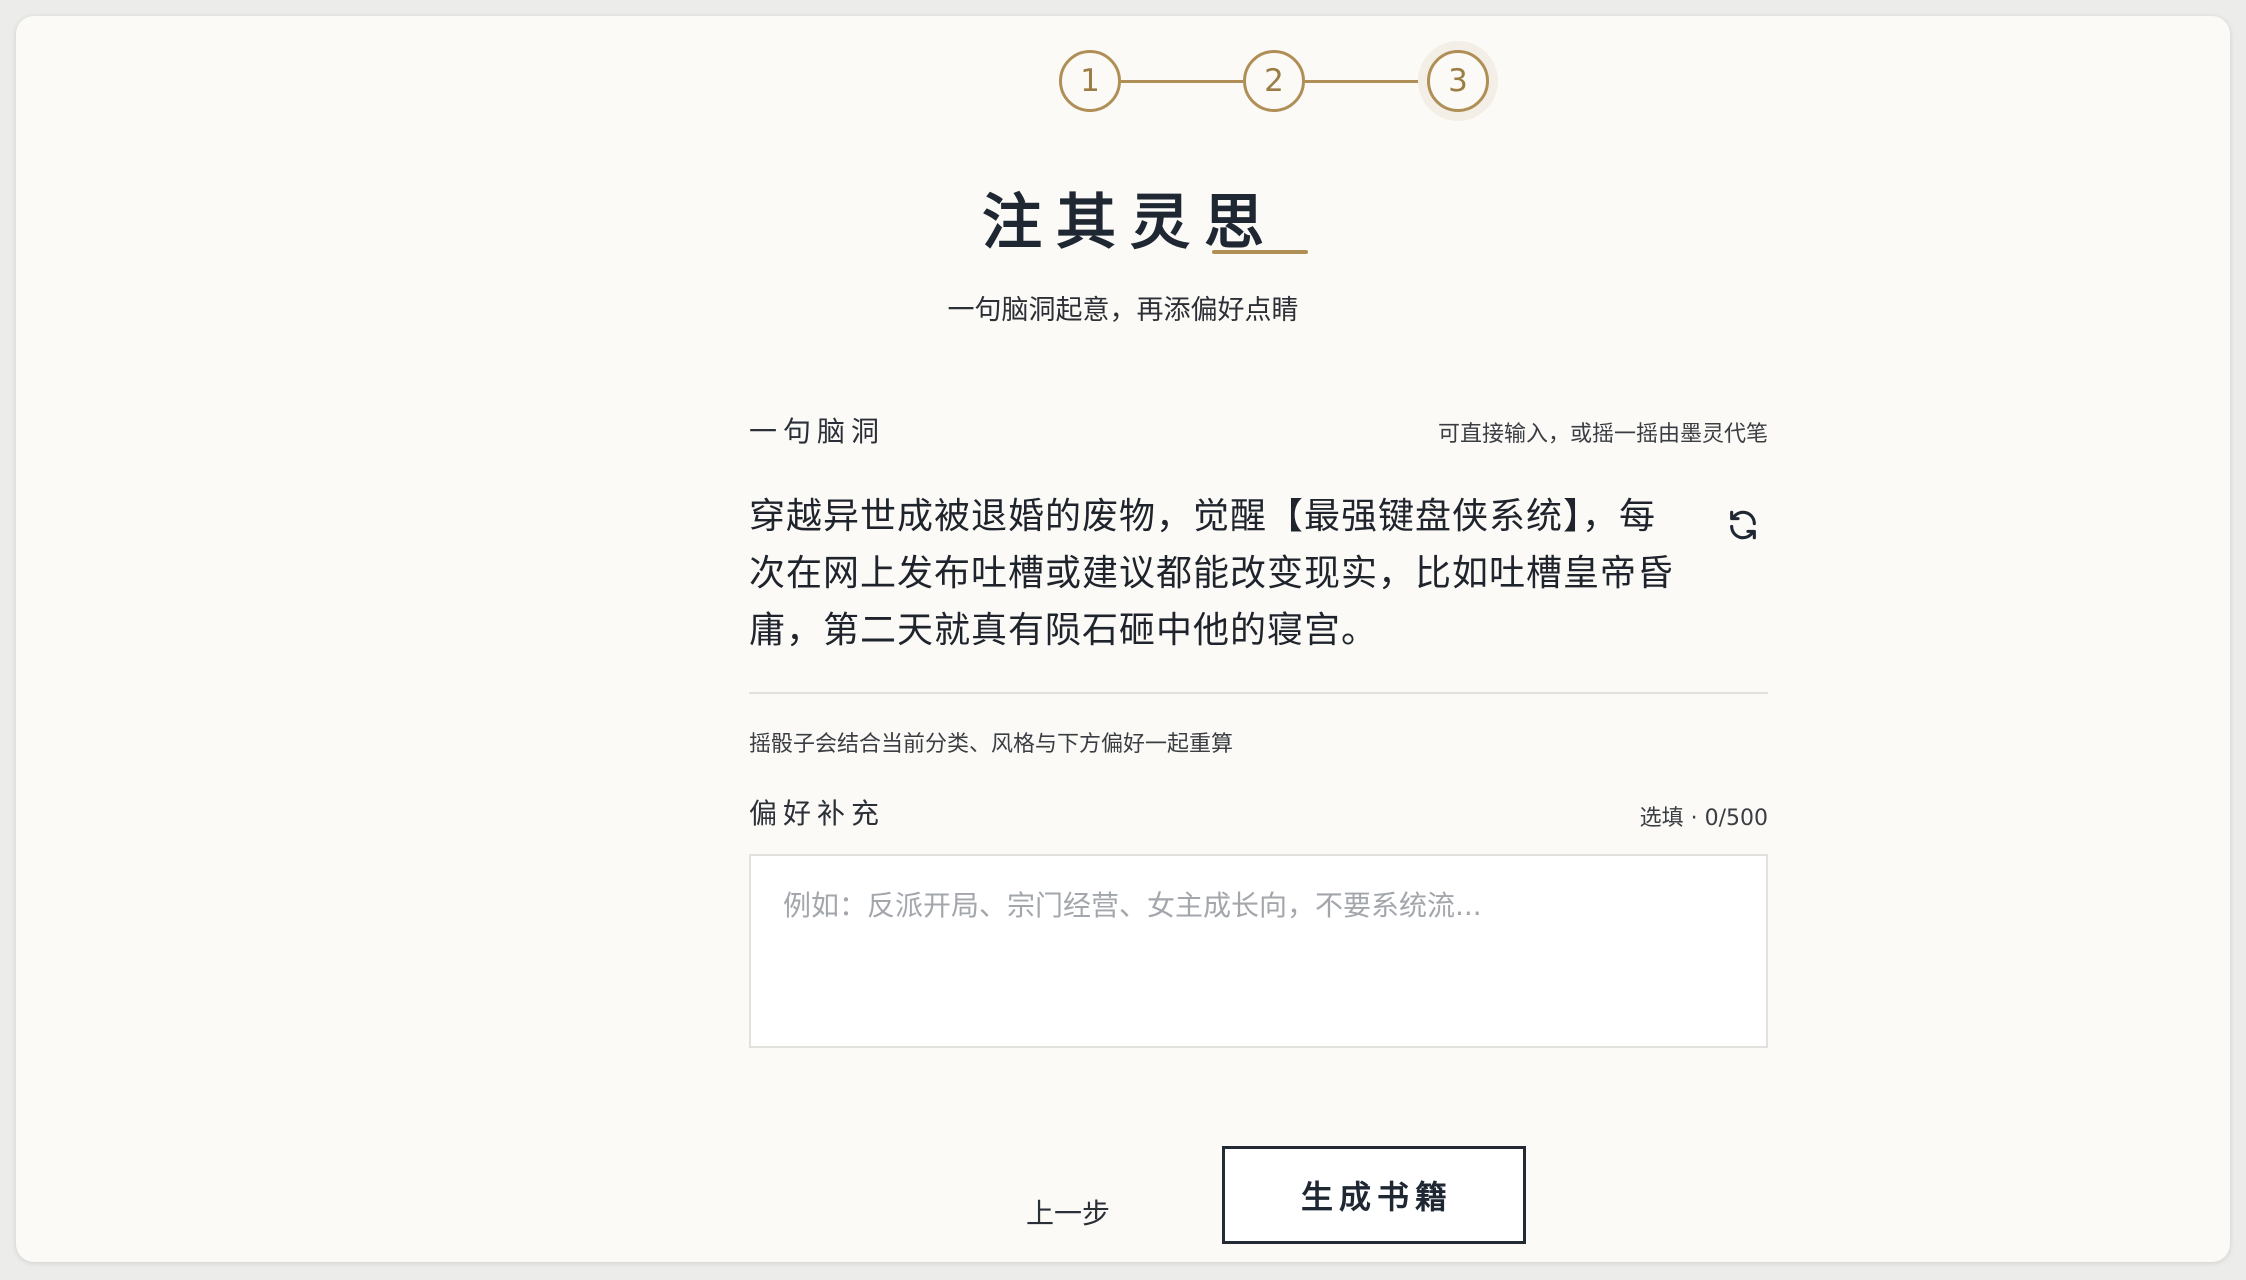 The width and height of the screenshot is (2246, 1280). I want to click on progress-stepper: 1 2 3, so click(1280, 84).